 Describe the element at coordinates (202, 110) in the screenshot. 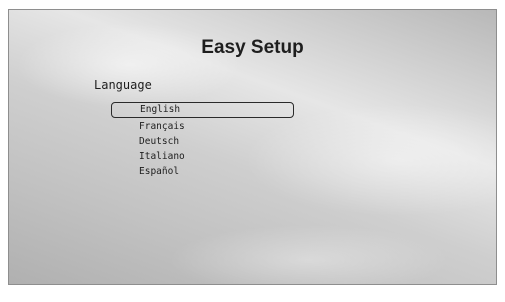

I see `language-option-english: English` at that location.